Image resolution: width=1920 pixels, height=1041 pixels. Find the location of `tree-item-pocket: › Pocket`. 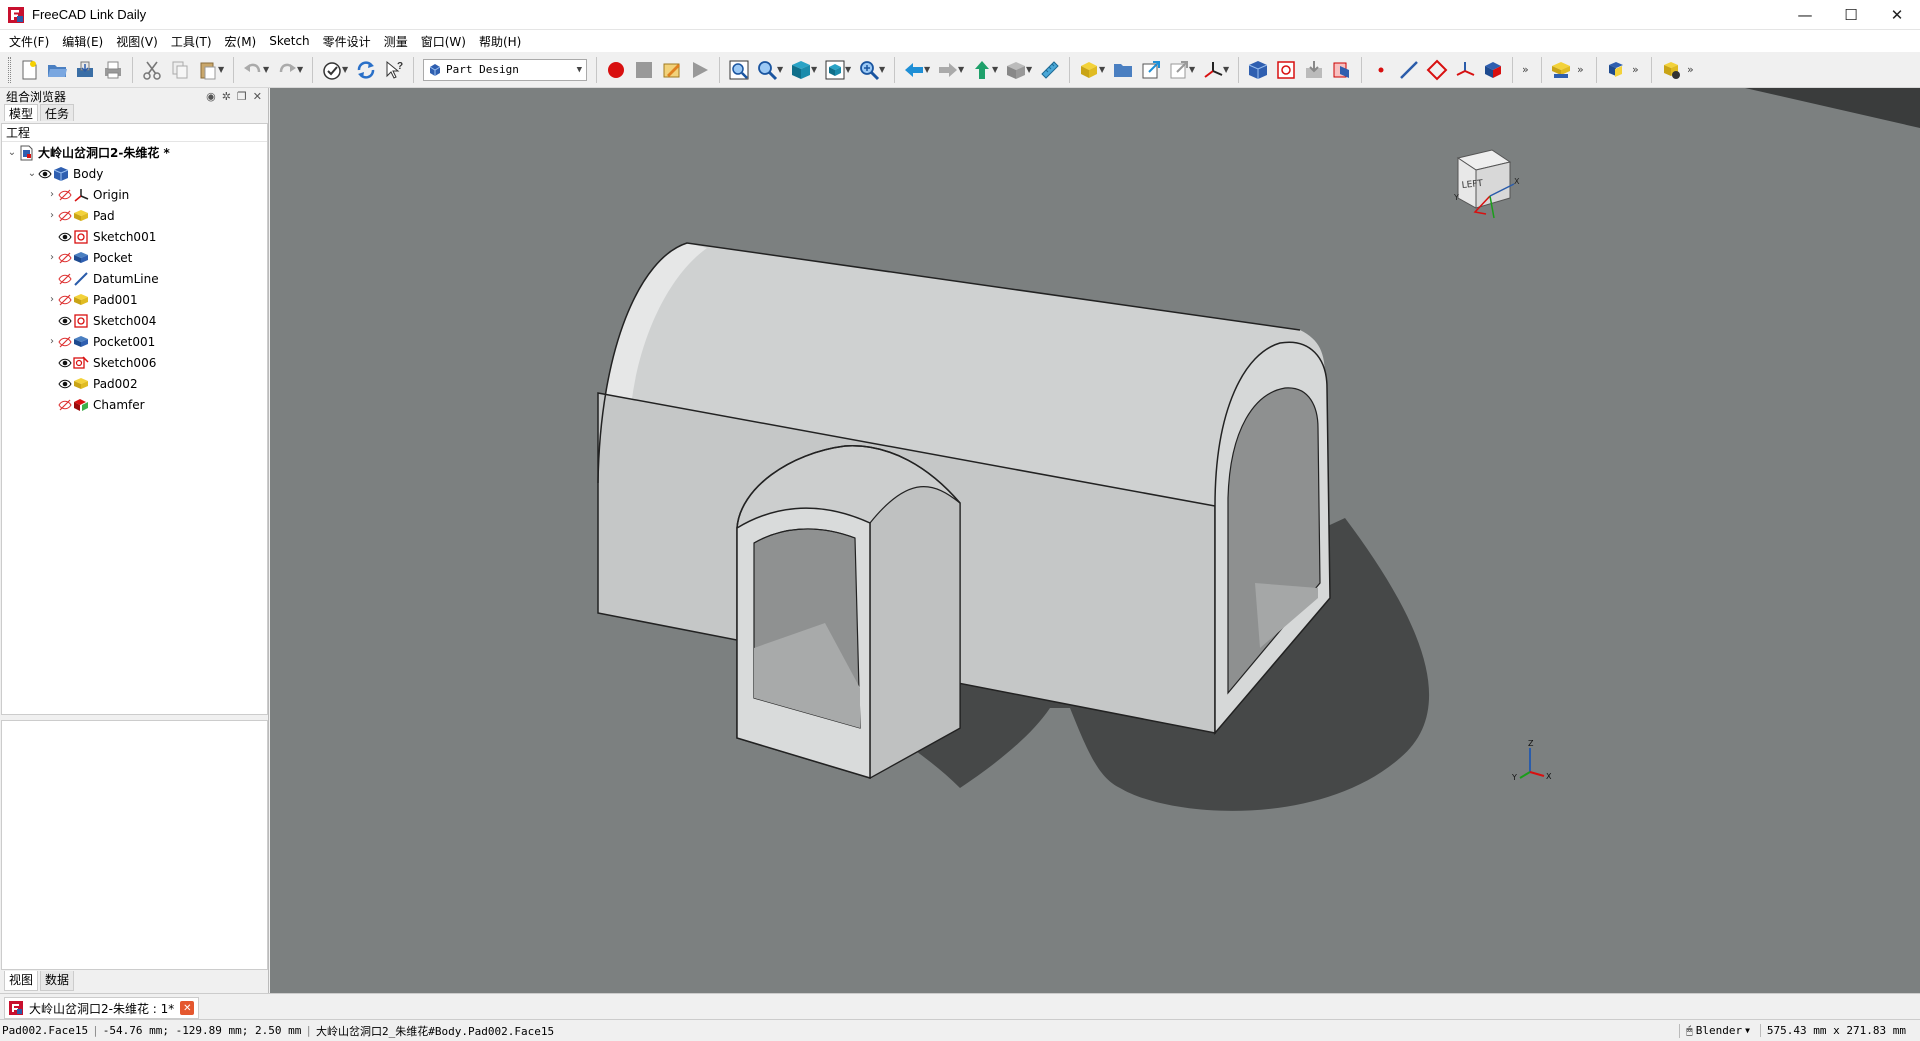

tree-item-pocket: › Pocket is located at coordinates (134, 257).